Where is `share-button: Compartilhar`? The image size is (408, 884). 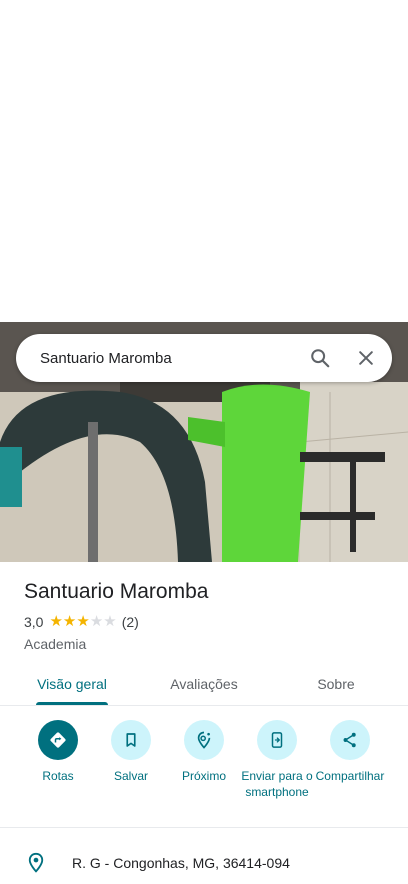
share-button: Compartilhar is located at coordinates (350, 752).